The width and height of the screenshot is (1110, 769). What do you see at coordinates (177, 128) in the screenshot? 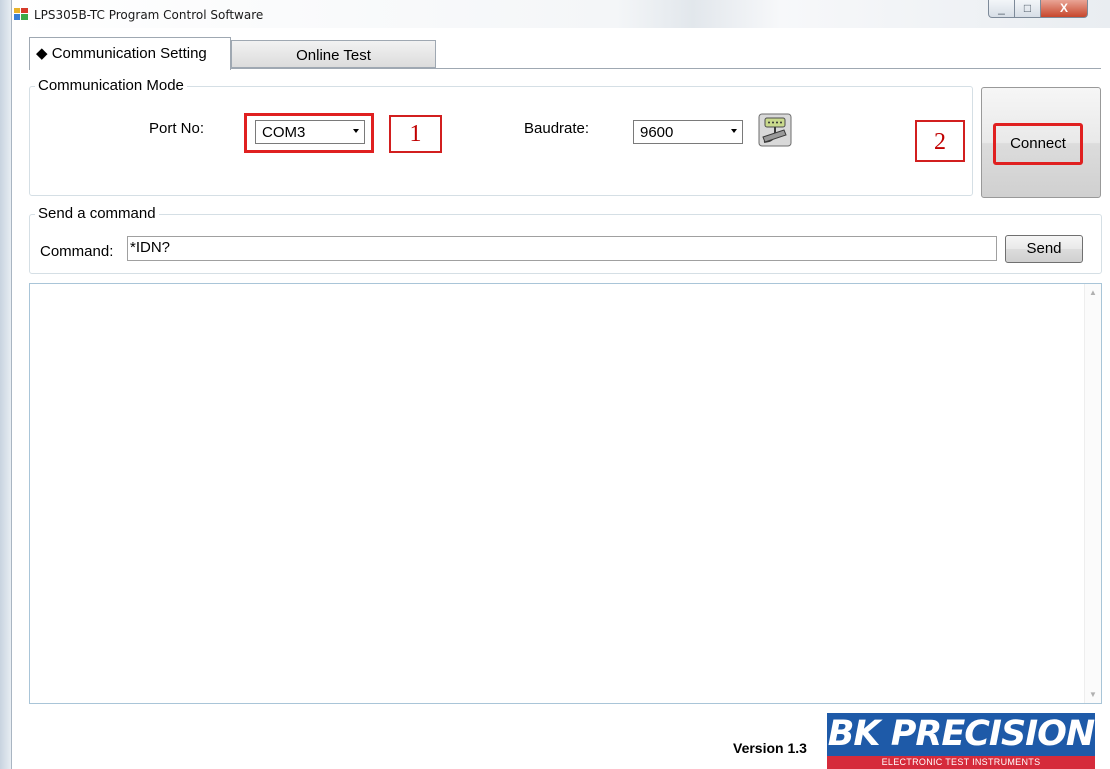
I see `port-label: Port No:` at bounding box center [177, 128].